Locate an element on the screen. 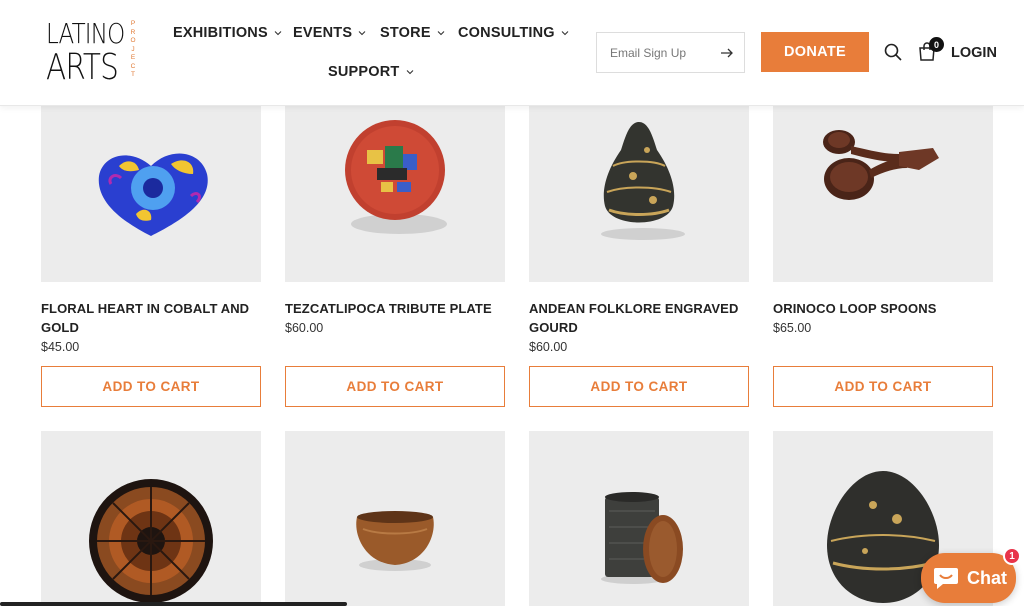  logo-vertical-text: PROJECT is located at coordinates (133, 49).